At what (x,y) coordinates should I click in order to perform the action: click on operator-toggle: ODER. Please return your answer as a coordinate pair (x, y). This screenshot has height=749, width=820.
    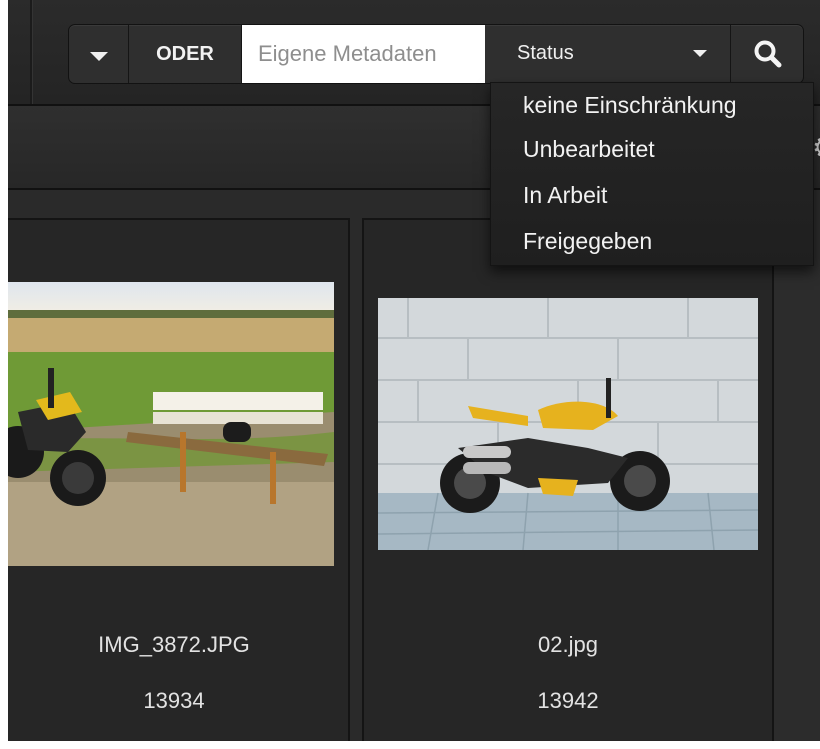
    Looking at the image, I should click on (185, 54).